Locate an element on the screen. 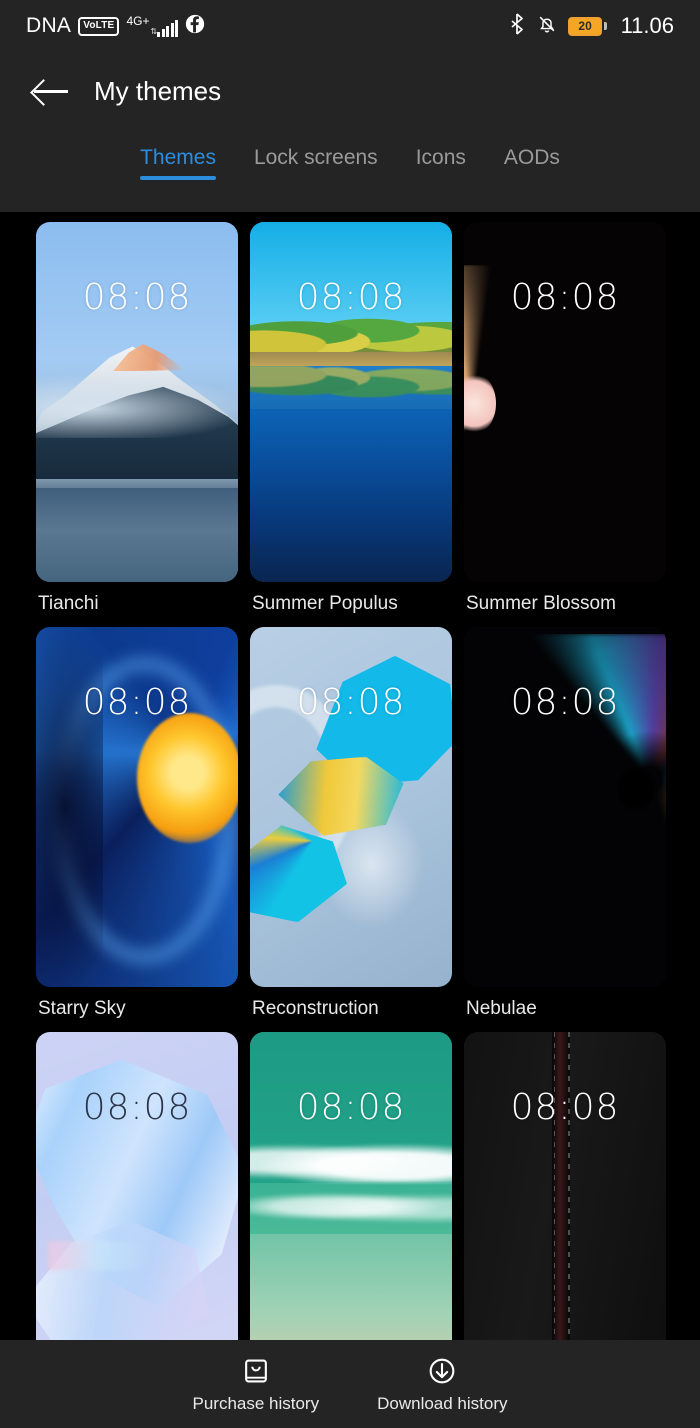  bottom-bar: Purchase history Download history is located at coordinates (350, 1384).